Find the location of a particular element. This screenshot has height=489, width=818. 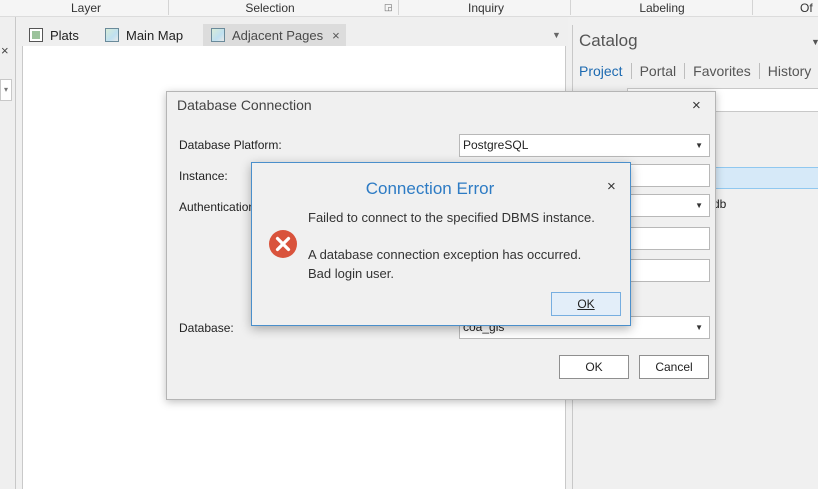

cancel-button: Cancel is located at coordinates (674, 367).